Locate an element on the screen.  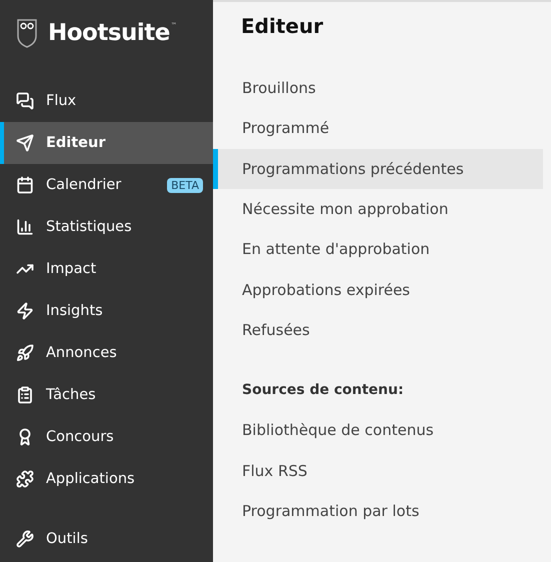
bar-chart-icon is located at coordinates (25, 227).